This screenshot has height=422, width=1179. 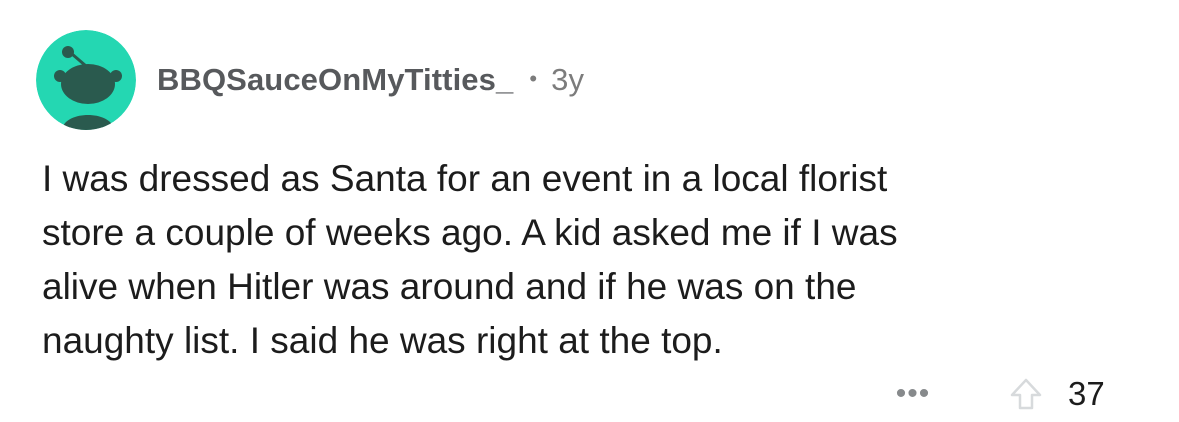 I want to click on user-avatar, so click(x=86, y=80).